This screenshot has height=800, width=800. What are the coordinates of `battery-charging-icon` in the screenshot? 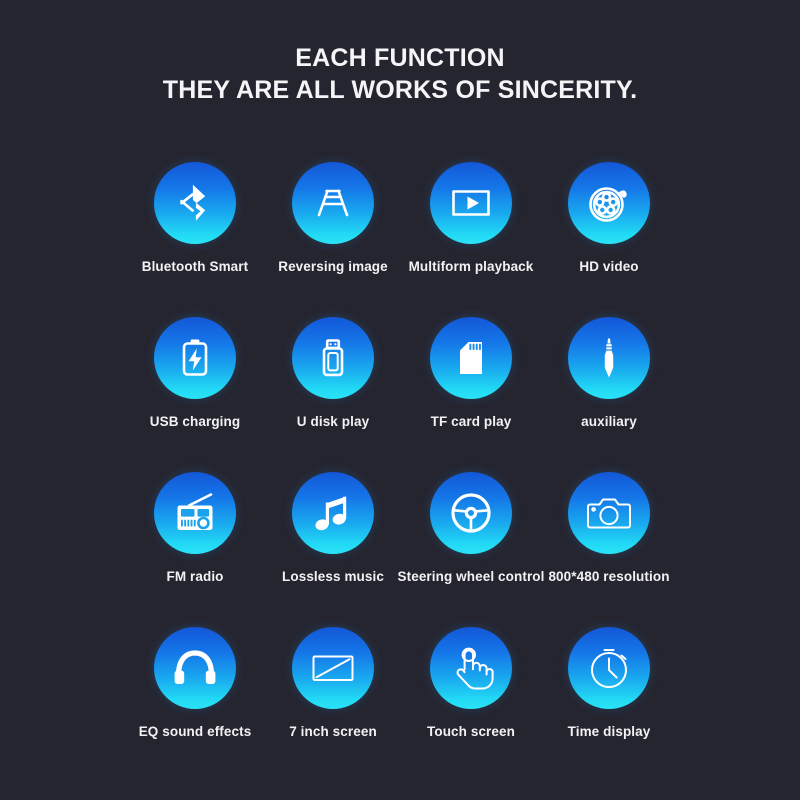 It's located at (195, 357).